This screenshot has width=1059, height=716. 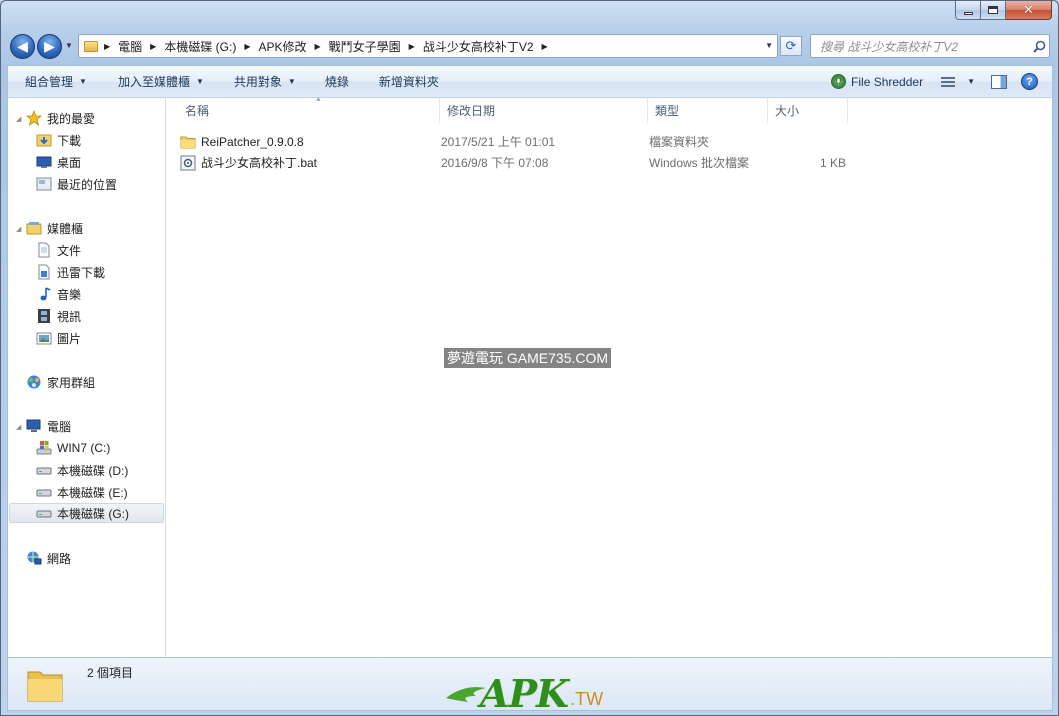 What do you see at coordinates (1029, 81) in the screenshot?
I see `help-icon: ?` at bounding box center [1029, 81].